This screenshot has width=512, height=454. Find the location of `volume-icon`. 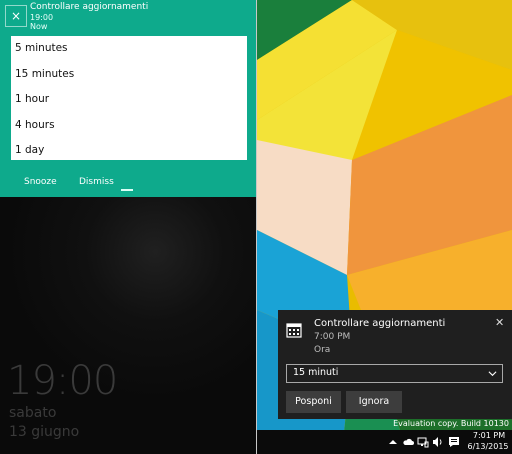

volume-icon is located at coordinates (438, 442).